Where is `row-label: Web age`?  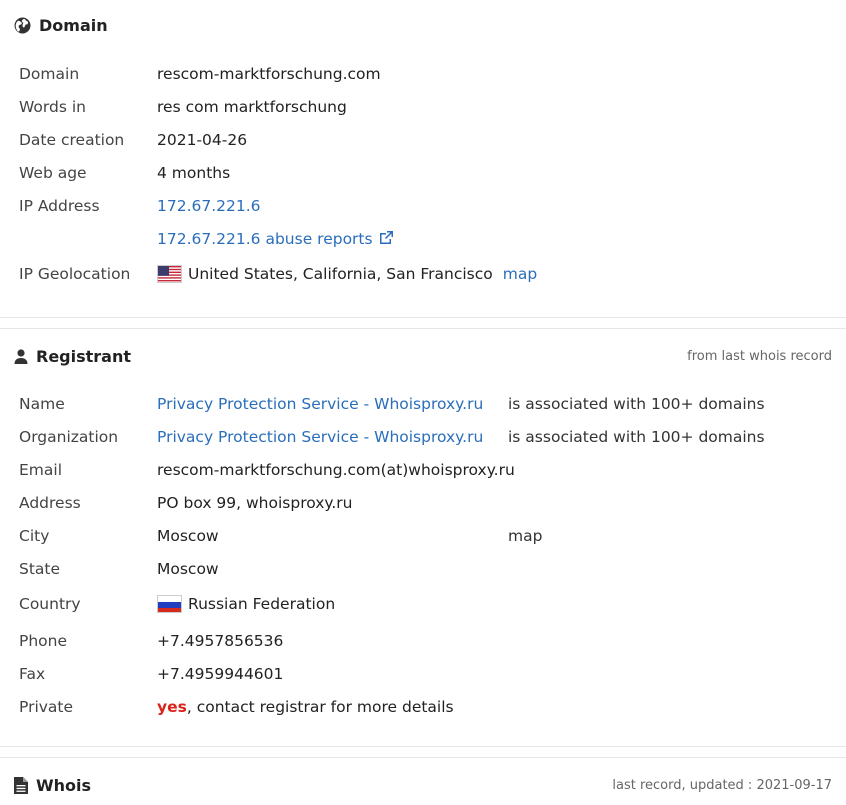 row-label: Web age is located at coordinates (53, 173).